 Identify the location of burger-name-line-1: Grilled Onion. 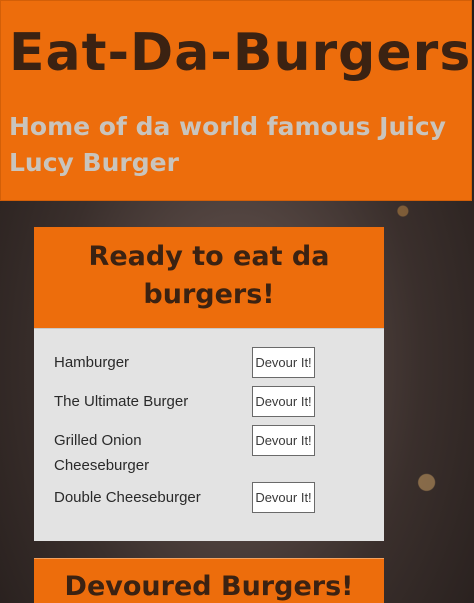
(98, 440).